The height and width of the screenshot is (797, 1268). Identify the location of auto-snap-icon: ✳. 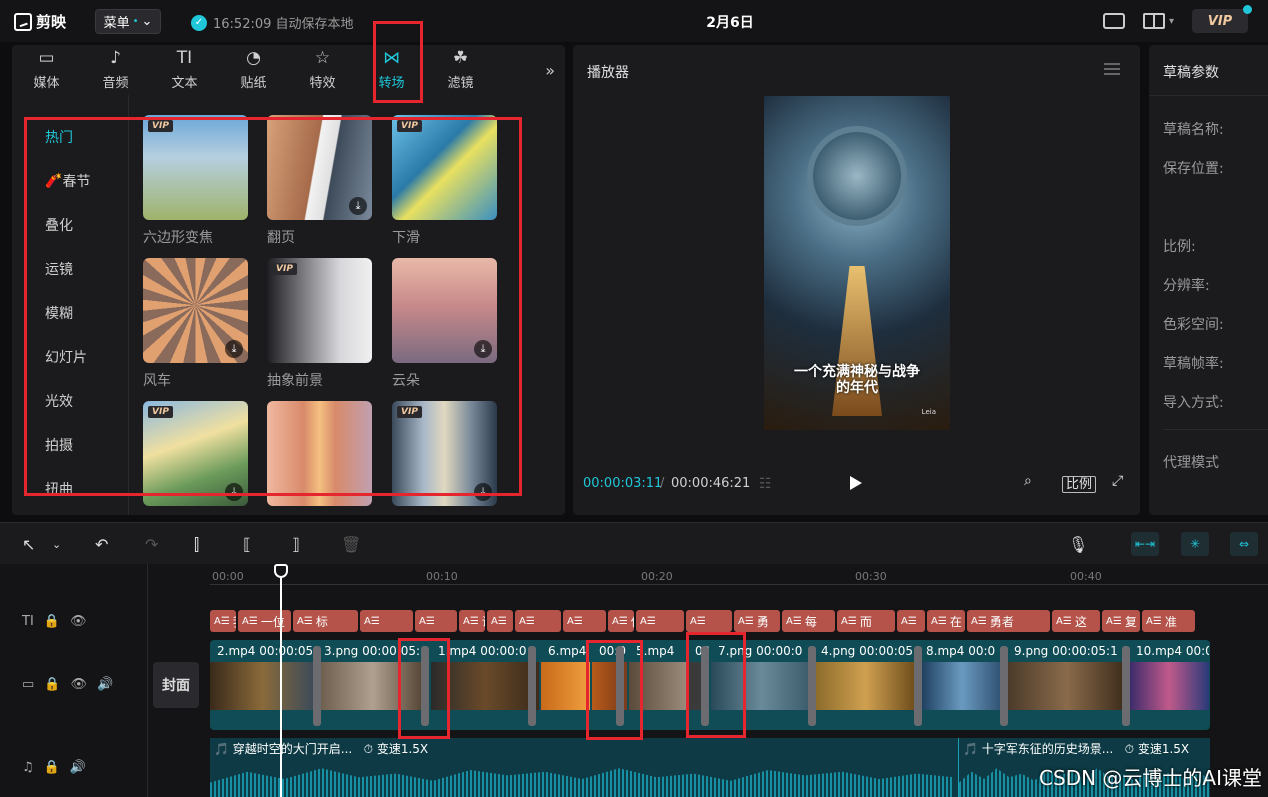
(1195, 544).